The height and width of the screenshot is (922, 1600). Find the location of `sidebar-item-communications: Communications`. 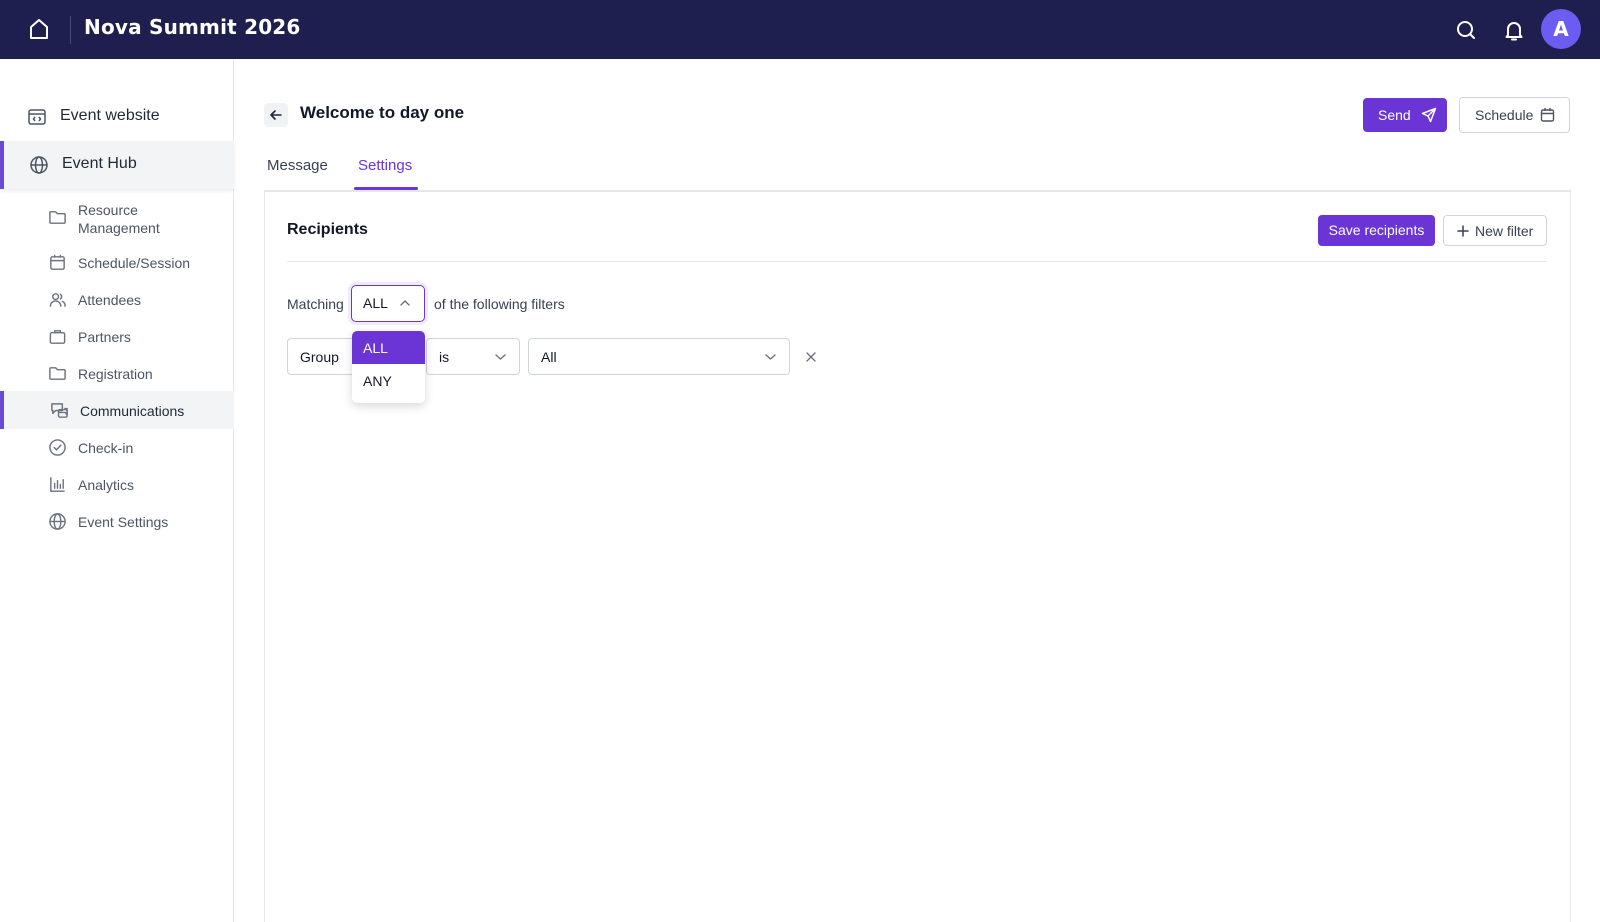

sidebar-item-communications: Communications is located at coordinates (117, 410).